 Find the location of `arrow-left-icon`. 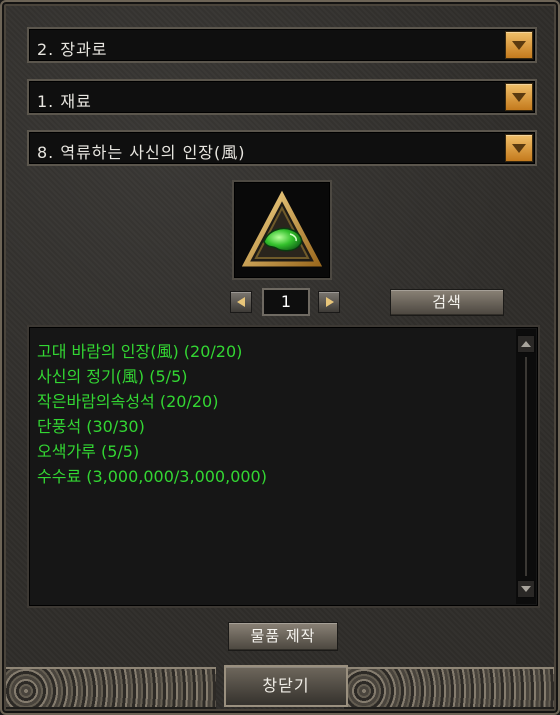

arrow-left-icon is located at coordinates (241, 302).